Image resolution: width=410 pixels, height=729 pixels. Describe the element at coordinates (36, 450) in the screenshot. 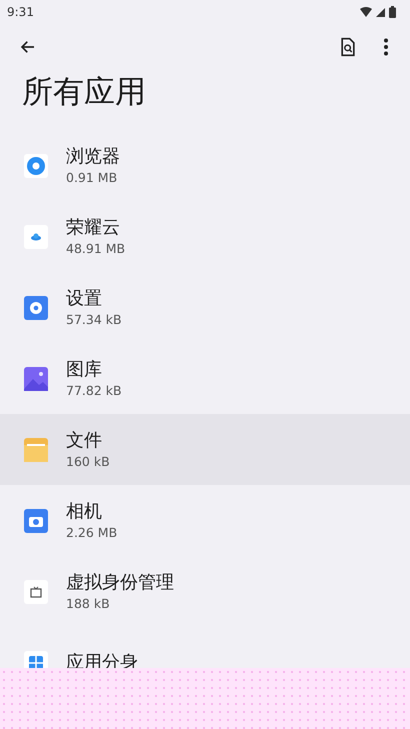

I see `folder-icon` at that location.